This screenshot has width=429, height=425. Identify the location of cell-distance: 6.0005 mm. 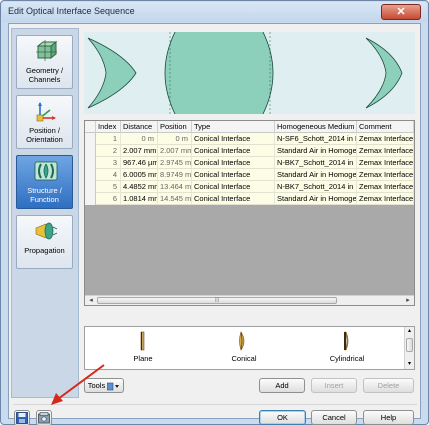
(139, 175).